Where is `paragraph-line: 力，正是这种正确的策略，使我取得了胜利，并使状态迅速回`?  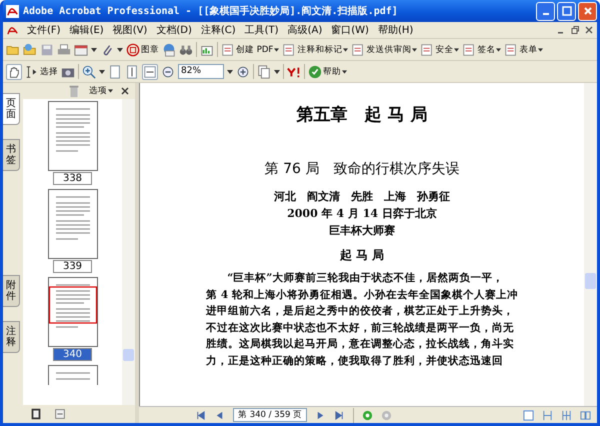 paragraph-line: 力，正是这种正确的策略，使我取得了胜利，并使状态迅速回 is located at coordinates (355, 361).